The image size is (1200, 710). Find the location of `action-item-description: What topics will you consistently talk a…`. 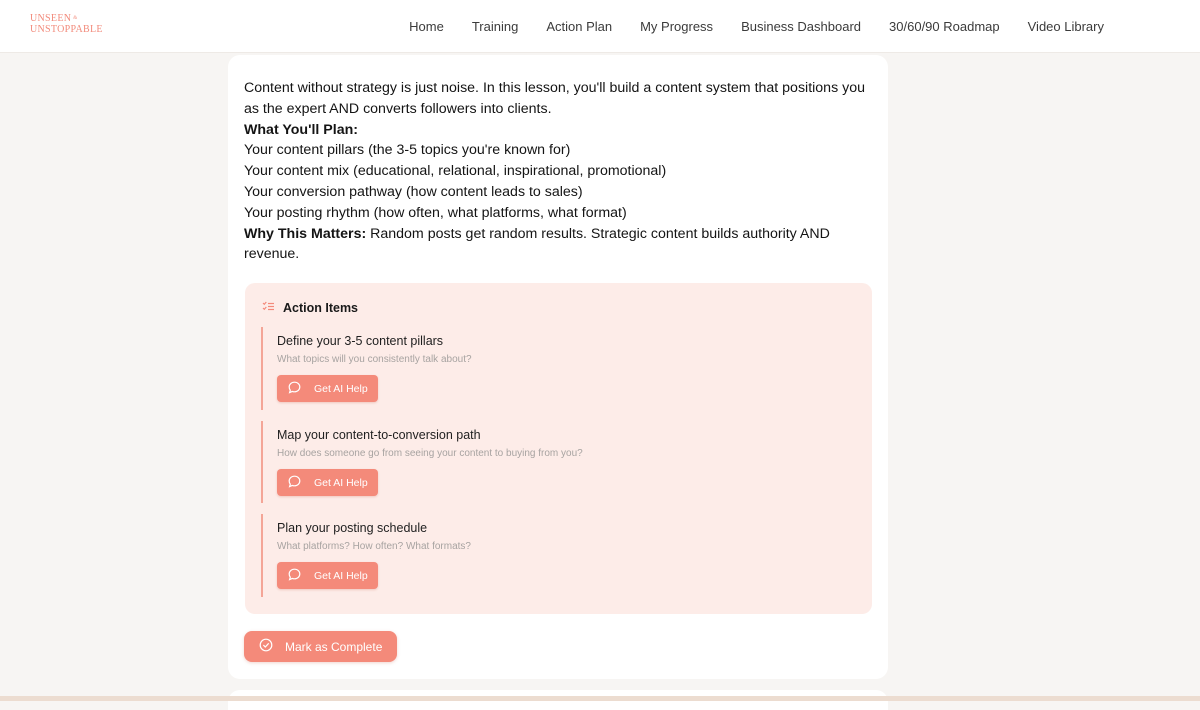

action-item-description: What topics will you consistently talk a… is located at coordinates (374, 359).